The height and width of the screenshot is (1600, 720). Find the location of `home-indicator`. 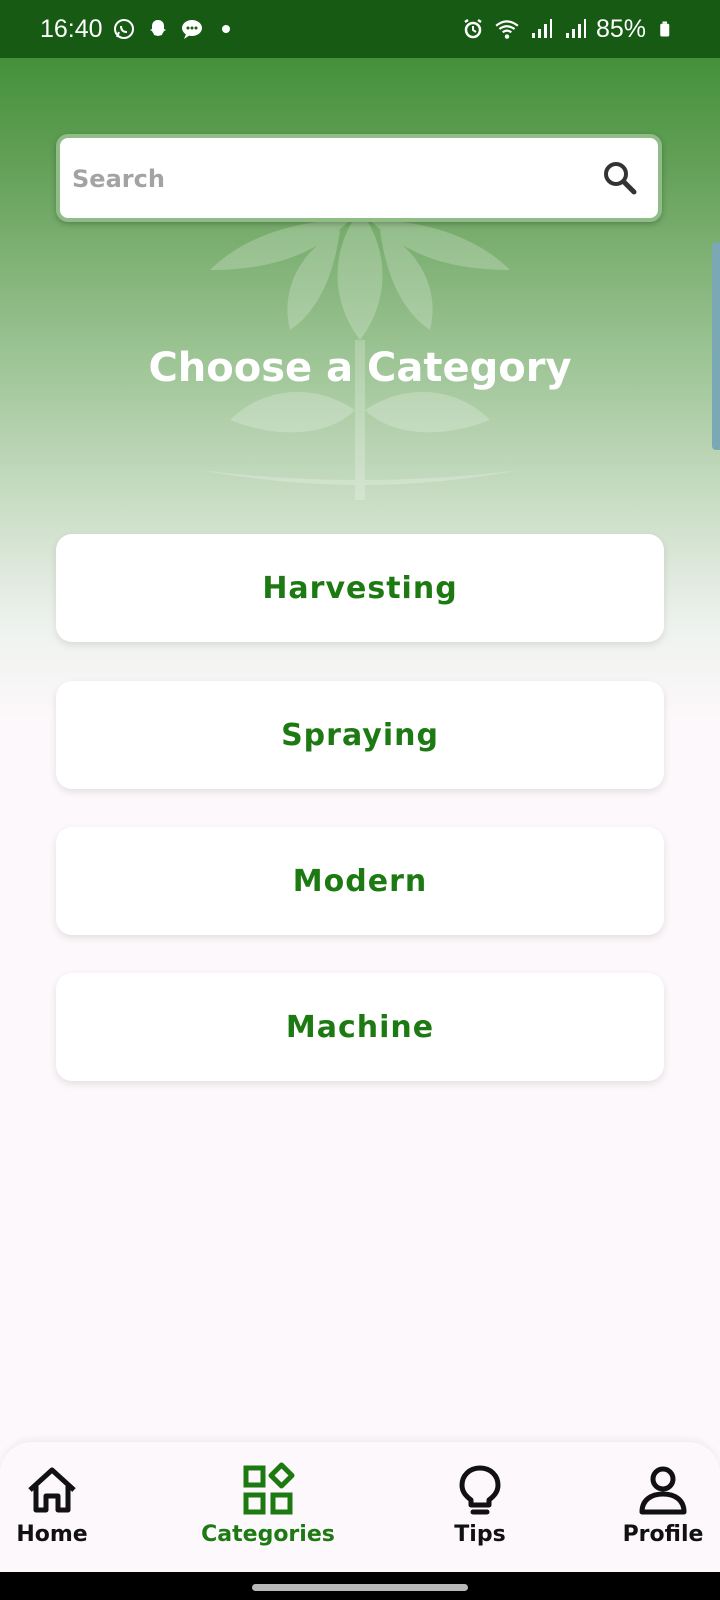

home-indicator is located at coordinates (360, 1587).